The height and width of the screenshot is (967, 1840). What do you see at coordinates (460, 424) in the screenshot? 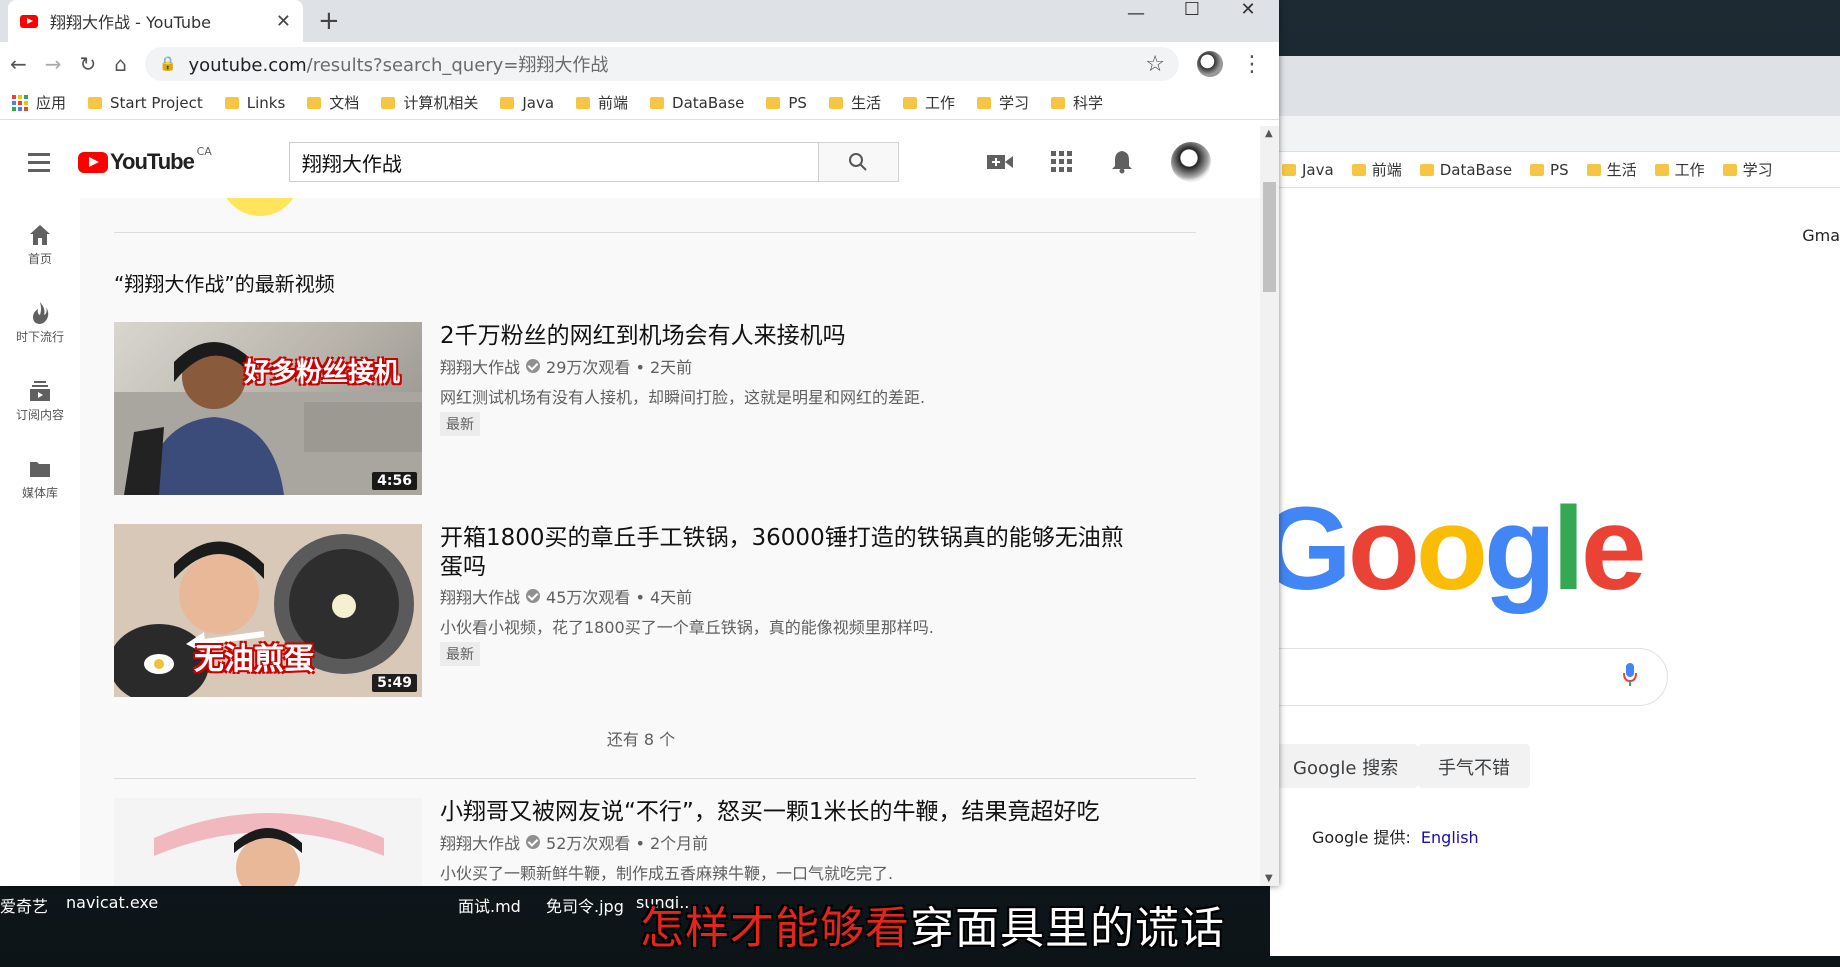
I see `new-badge: 最新` at bounding box center [460, 424].